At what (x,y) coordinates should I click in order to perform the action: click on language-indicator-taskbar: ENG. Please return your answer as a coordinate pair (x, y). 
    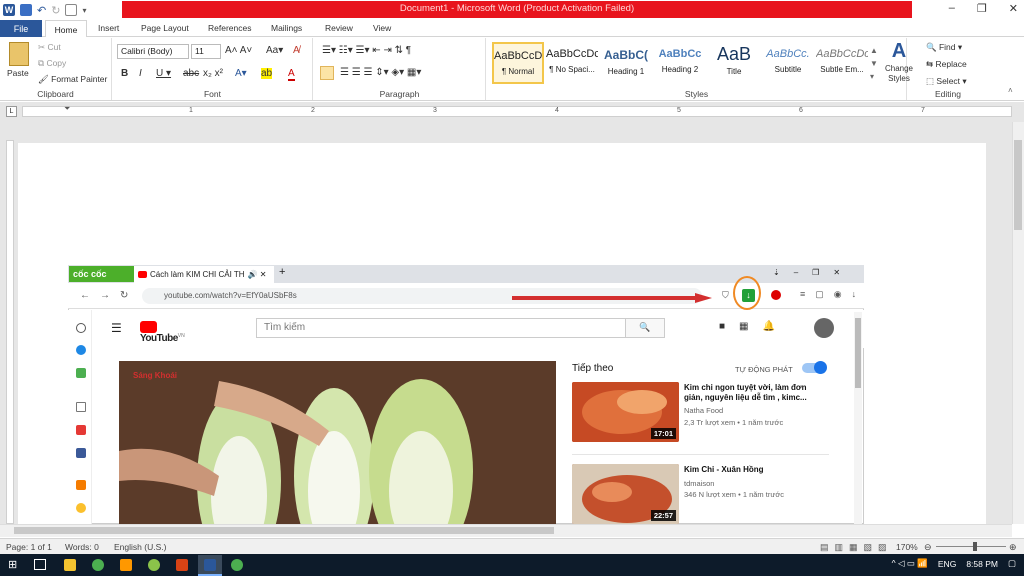
    Looking at the image, I should click on (947, 564).